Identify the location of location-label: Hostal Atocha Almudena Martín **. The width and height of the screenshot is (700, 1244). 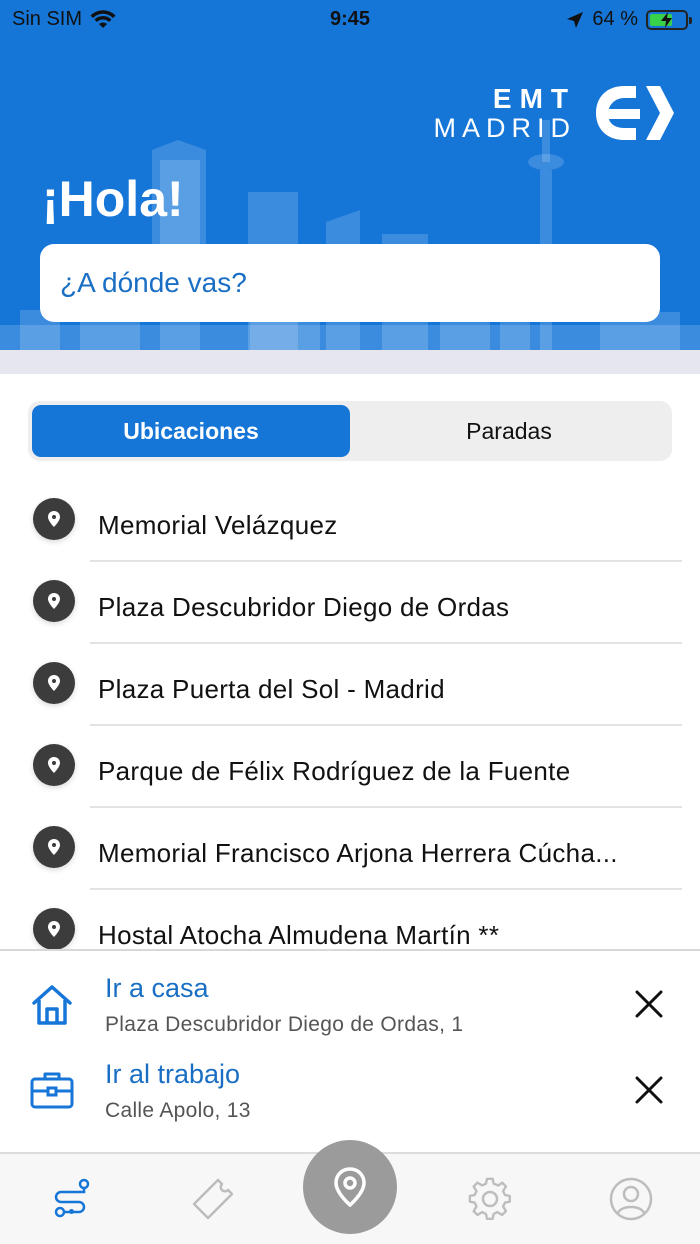
(299, 935).